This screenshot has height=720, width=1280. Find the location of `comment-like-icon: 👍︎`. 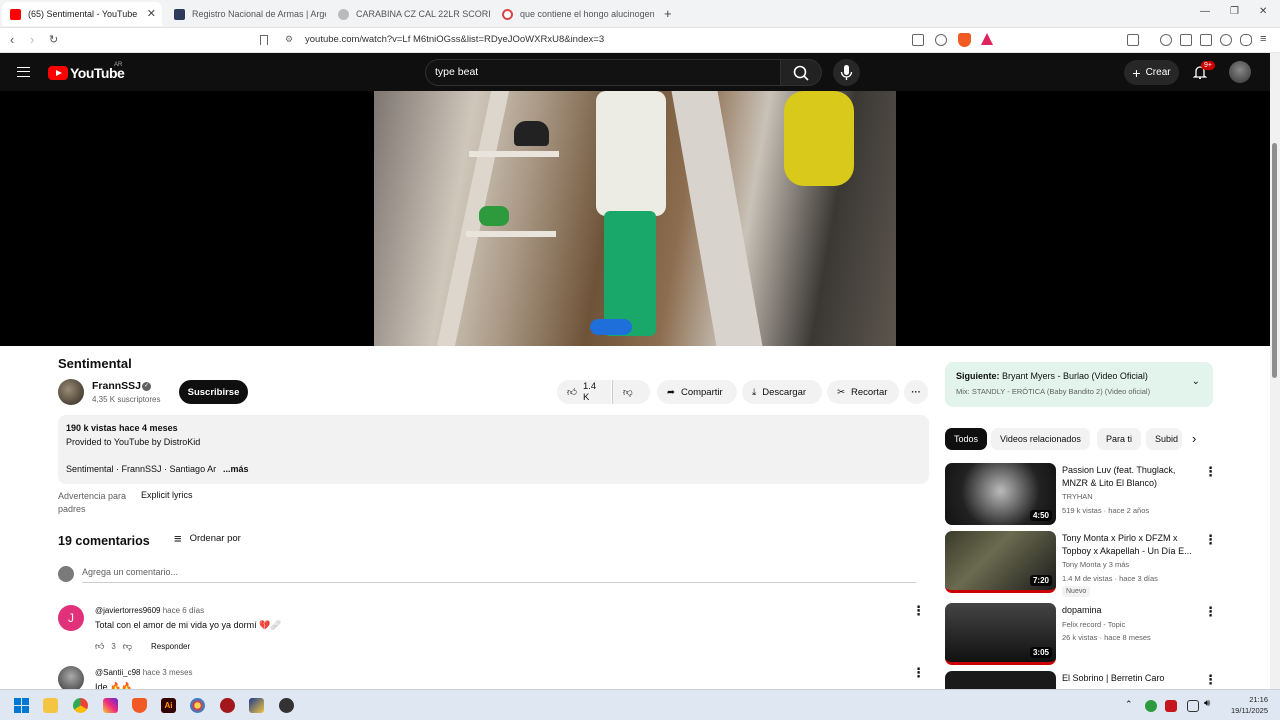

comment-like-icon: 👍︎ is located at coordinates (99, 646).